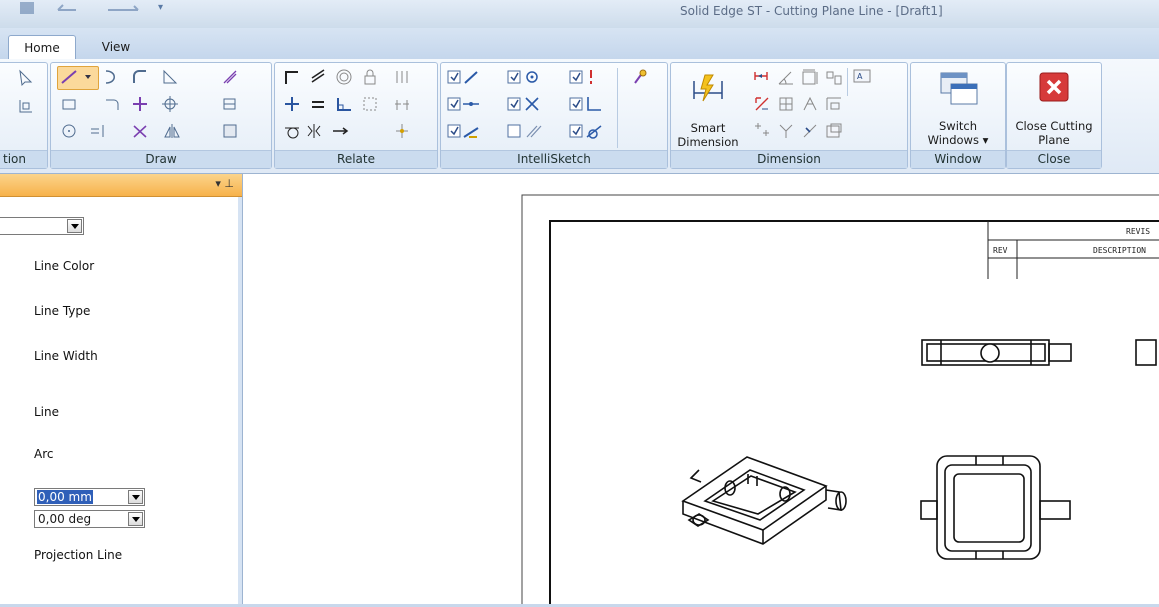  I want to click on angle-between-icon, so click(786, 77).